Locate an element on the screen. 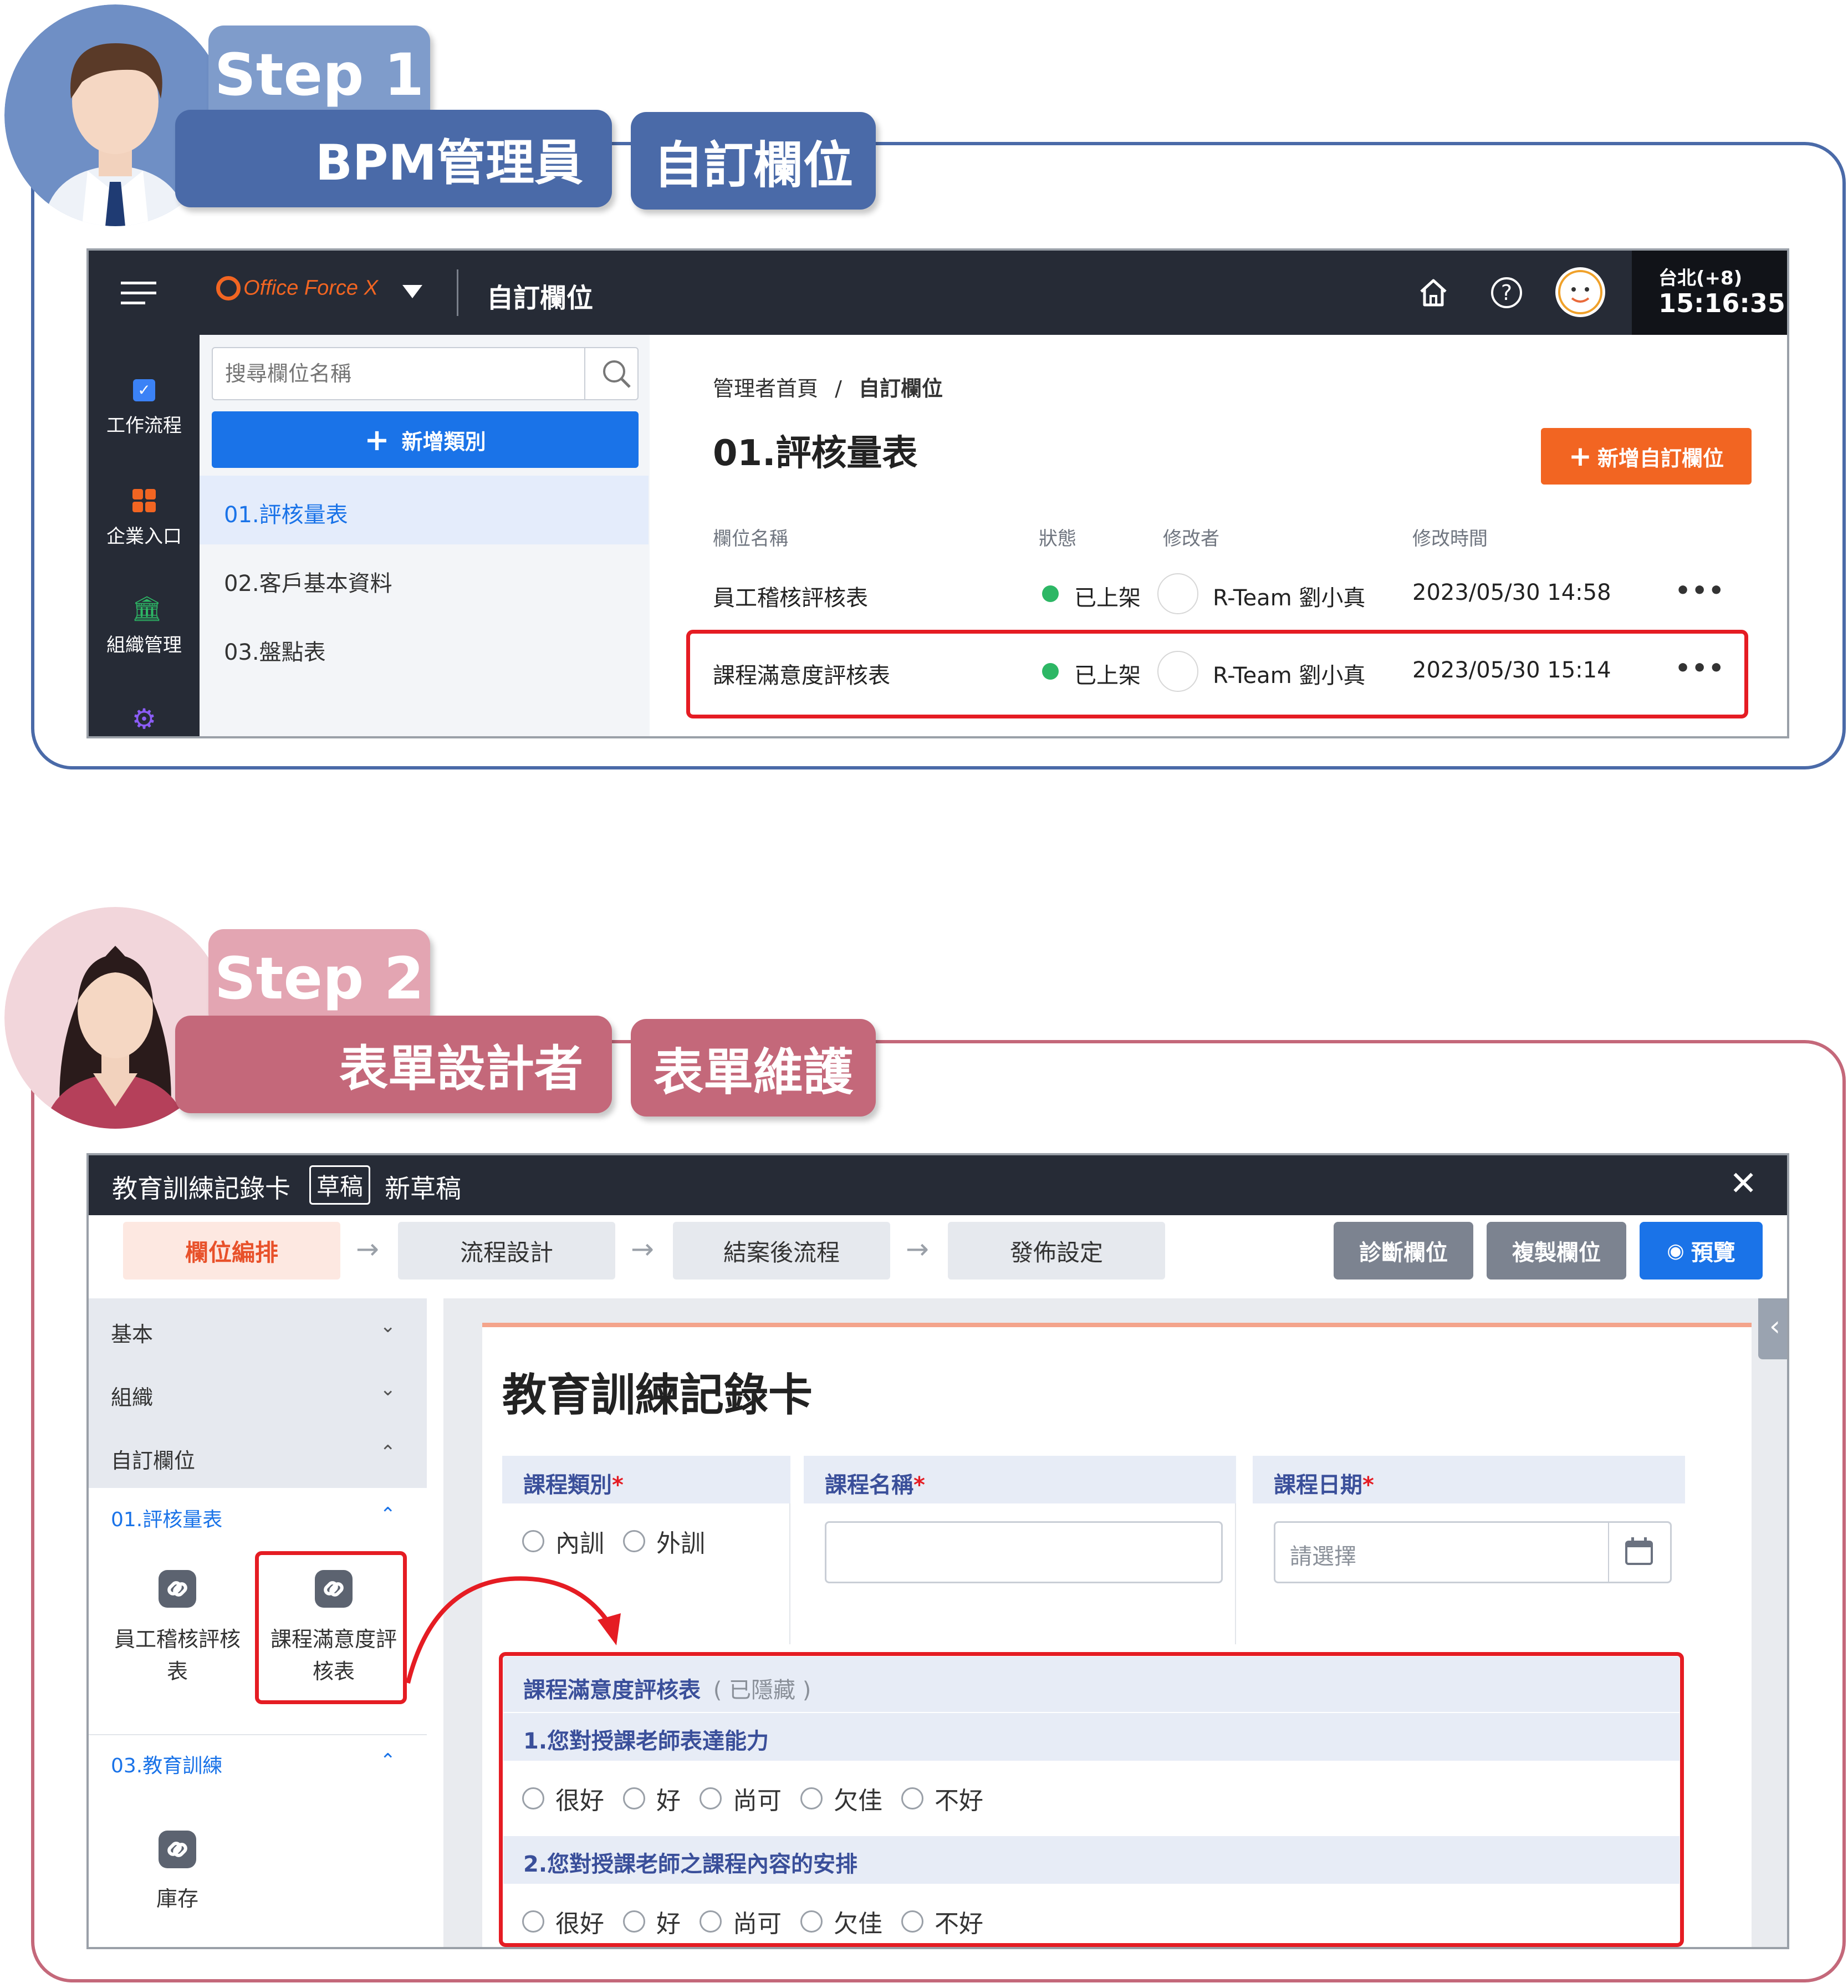 The width and height of the screenshot is (1848, 1988). col-header-status: 狀態 is located at coordinates (1057, 539).